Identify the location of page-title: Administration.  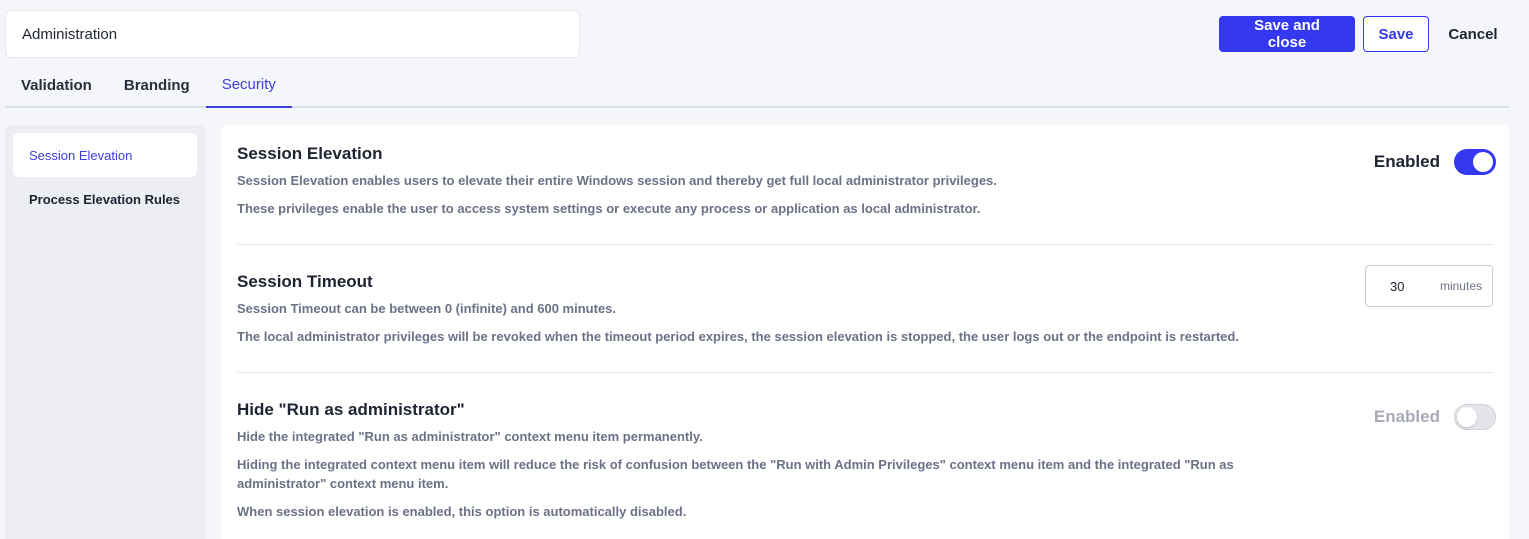
(292, 34).